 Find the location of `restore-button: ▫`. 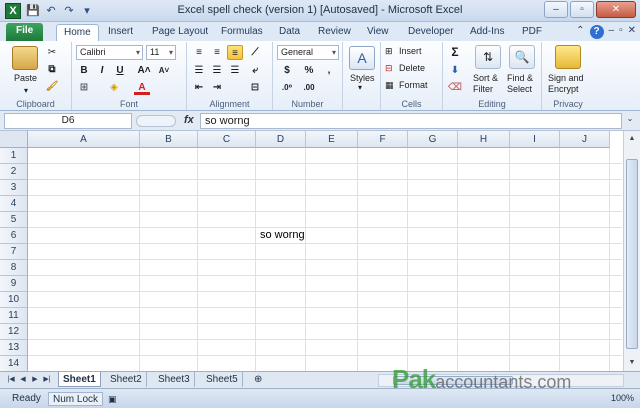

restore-button: ▫ is located at coordinates (582, 9).